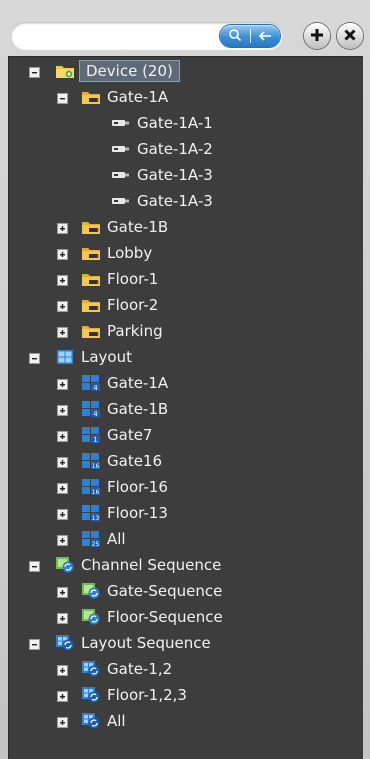 This screenshot has height=759, width=370. I want to click on layout-icon: 13, so click(91, 513).